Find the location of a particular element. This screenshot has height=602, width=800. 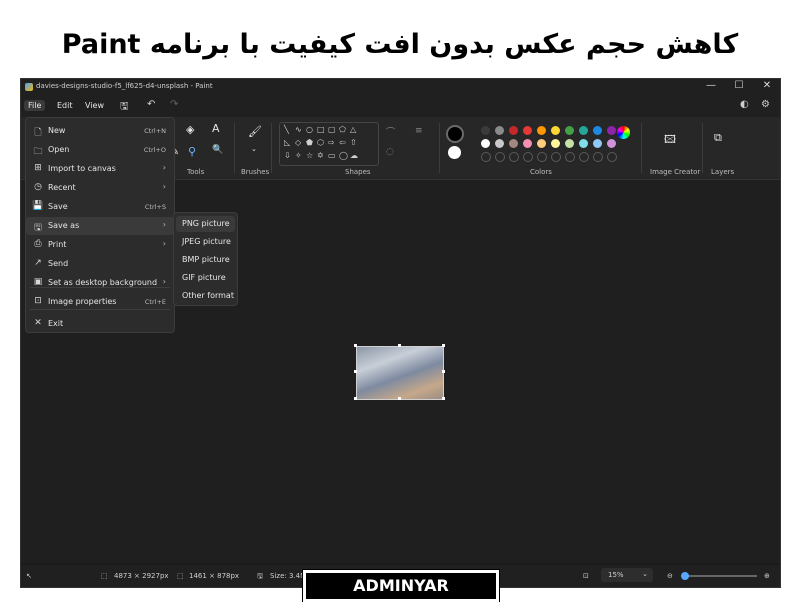

file-menu-item-recent: ◷ Recent › is located at coordinates (100, 188).